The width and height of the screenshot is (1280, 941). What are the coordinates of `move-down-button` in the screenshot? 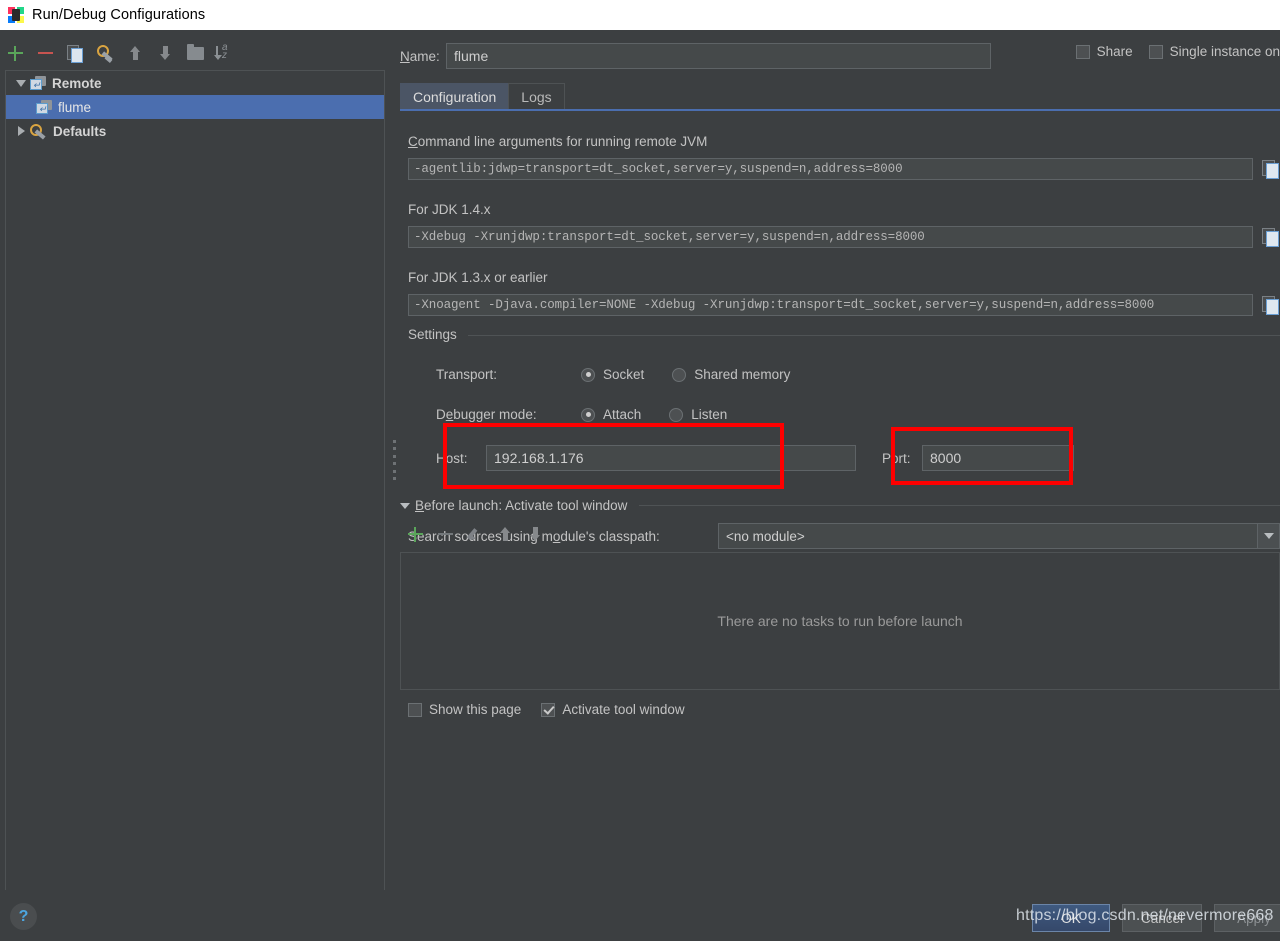 It's located at (165, 53).